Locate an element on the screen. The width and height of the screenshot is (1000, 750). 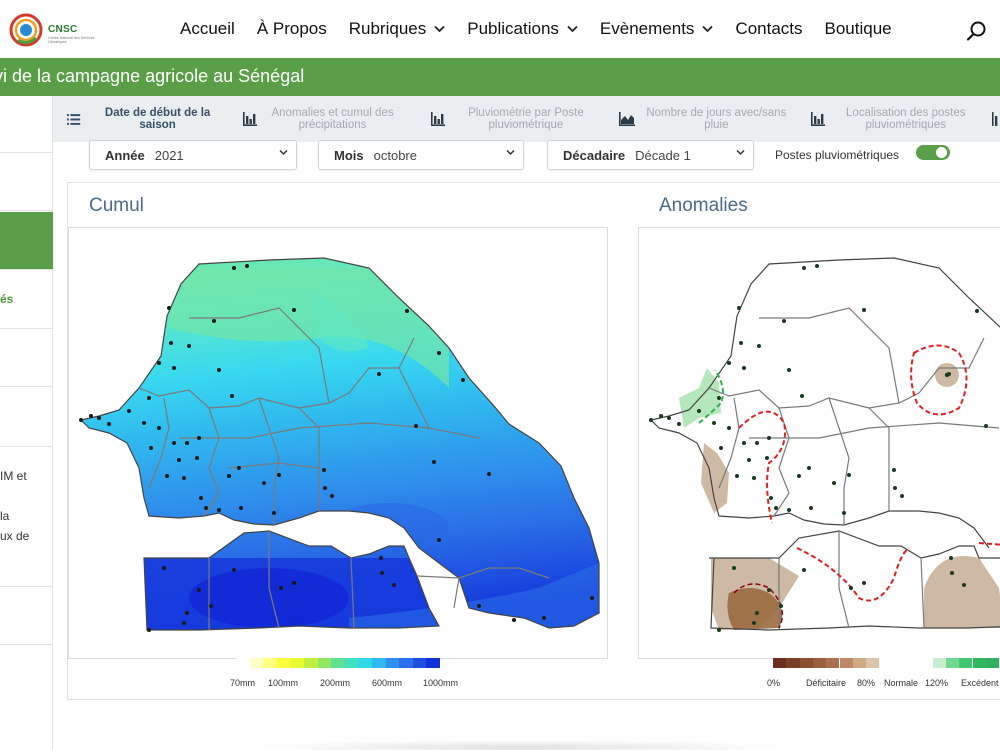
tab-nombre-jours-pluie: Nombre de jours avec/sans pluie is located at coordinates (700, 119).